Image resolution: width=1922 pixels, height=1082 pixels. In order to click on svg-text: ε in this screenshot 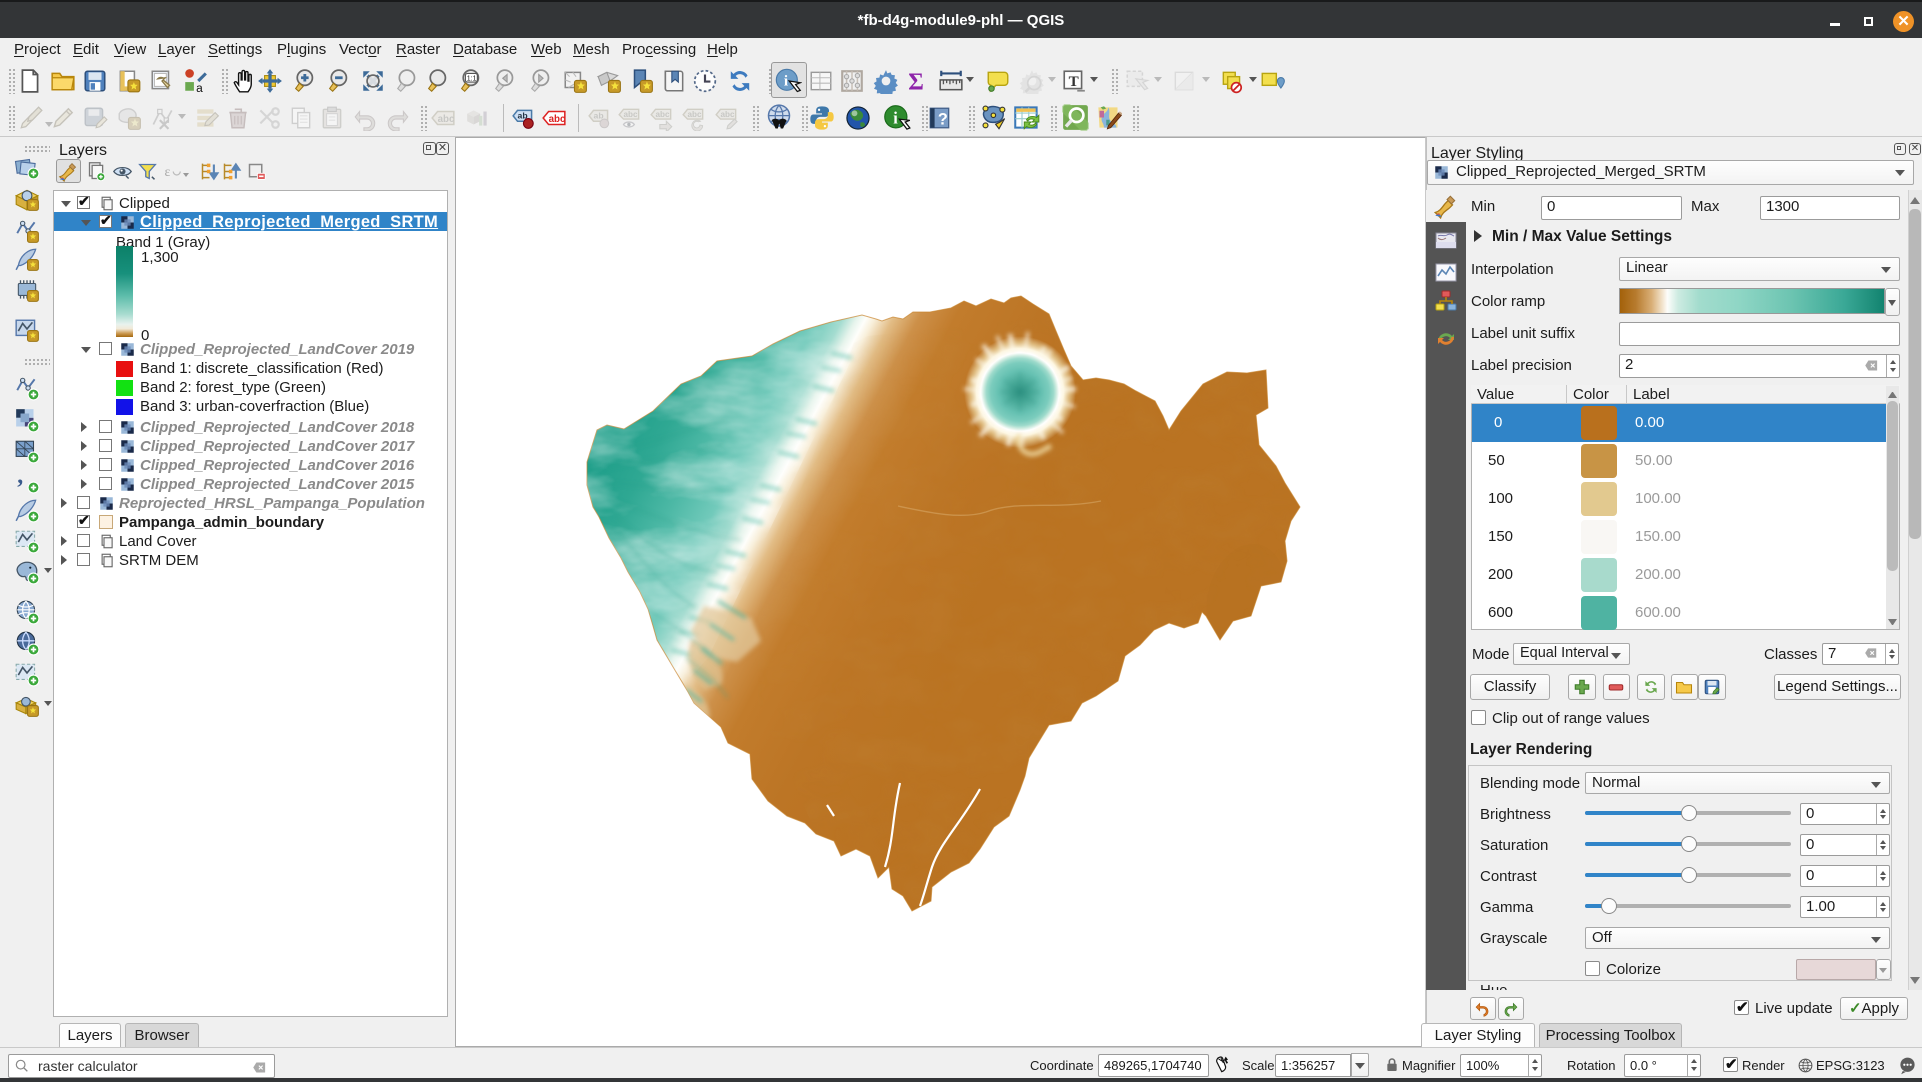, I will do `click(168, 172)`.